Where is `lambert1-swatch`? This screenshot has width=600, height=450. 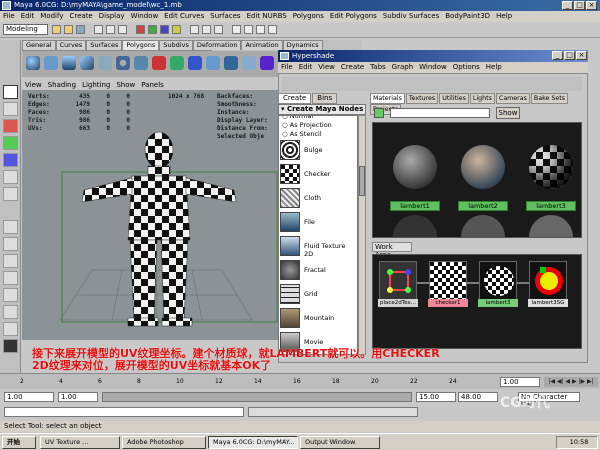 lambert1-swatch is located at coordinates (415, 167).